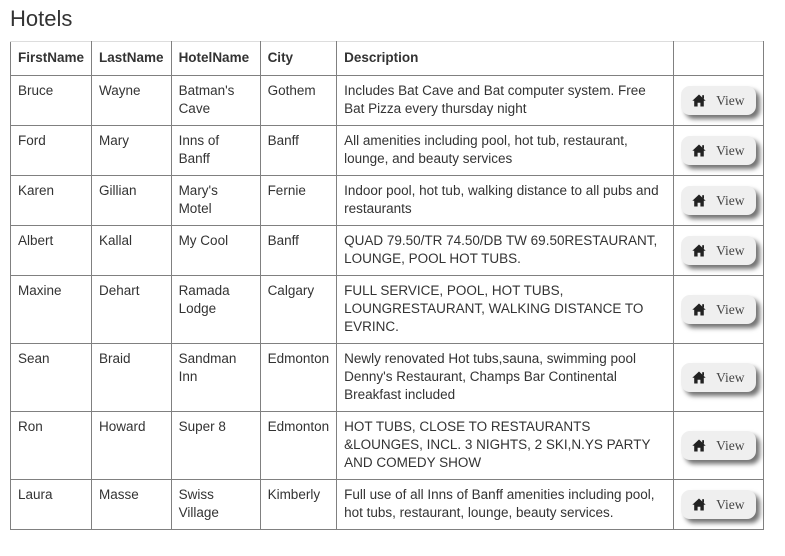 The image size is (785, 556). What do you see at coordinates (298, 309) in the screenshot?
I see `cell-city: Calgary` at bounding box center [298, 309].